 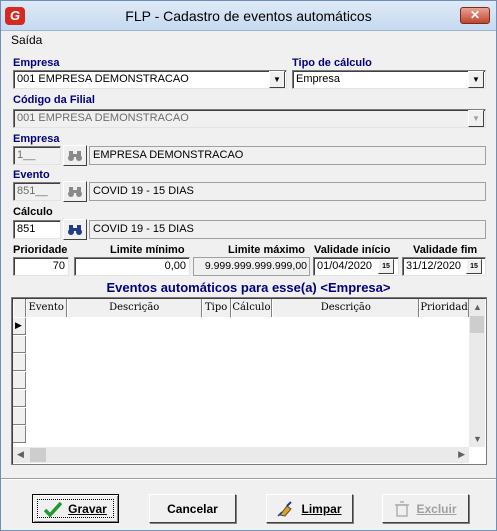 What do you see at coordinates (285, 508) in the screenshot?
I see `eraser-broom-icon` at bounding box center [285, 508].